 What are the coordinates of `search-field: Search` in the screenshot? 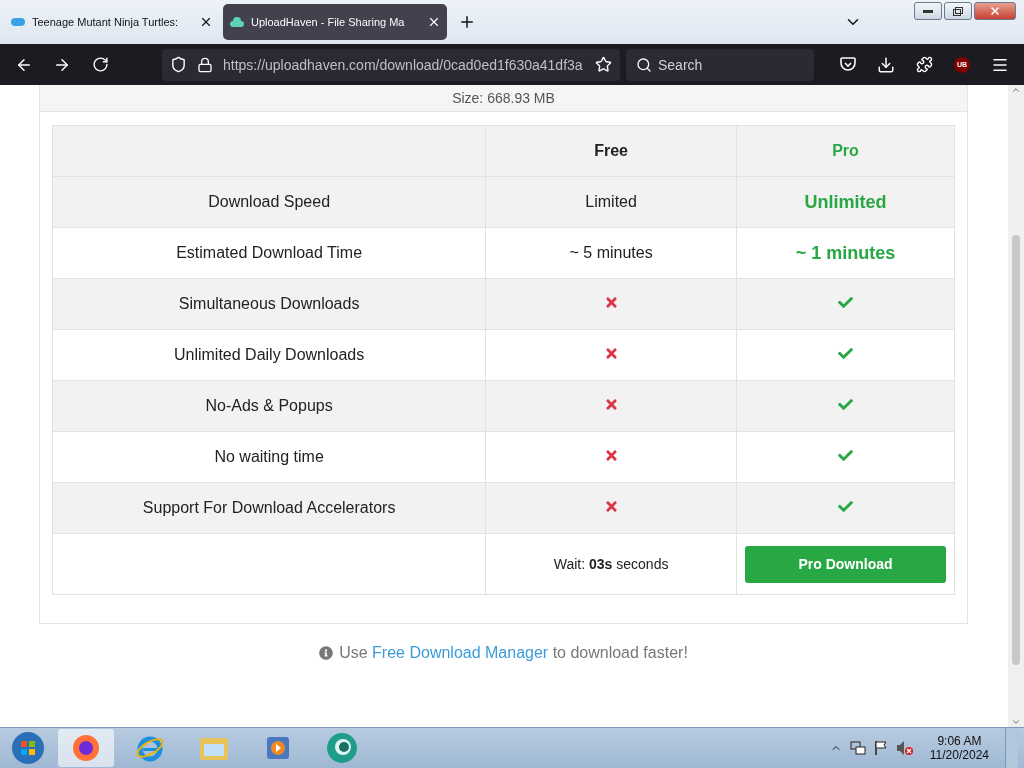 It's located at (720, 64).